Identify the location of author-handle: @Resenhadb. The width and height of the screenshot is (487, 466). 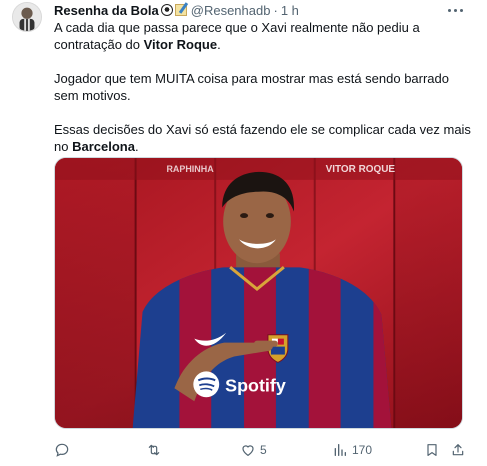
(231, 10).